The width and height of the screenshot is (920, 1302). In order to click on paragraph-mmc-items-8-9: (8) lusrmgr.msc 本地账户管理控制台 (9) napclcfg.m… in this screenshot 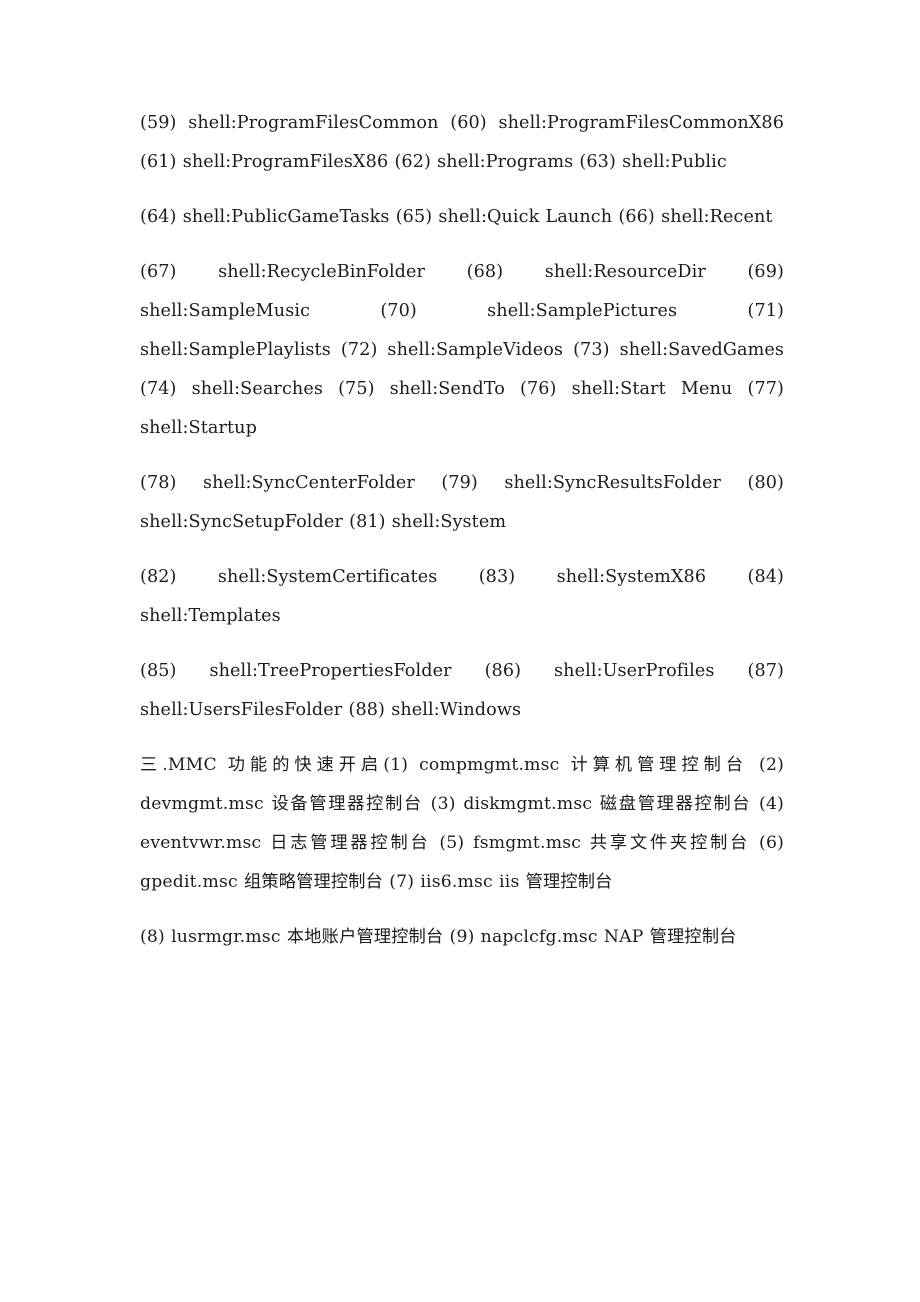, I will do `click(438, 937)`.